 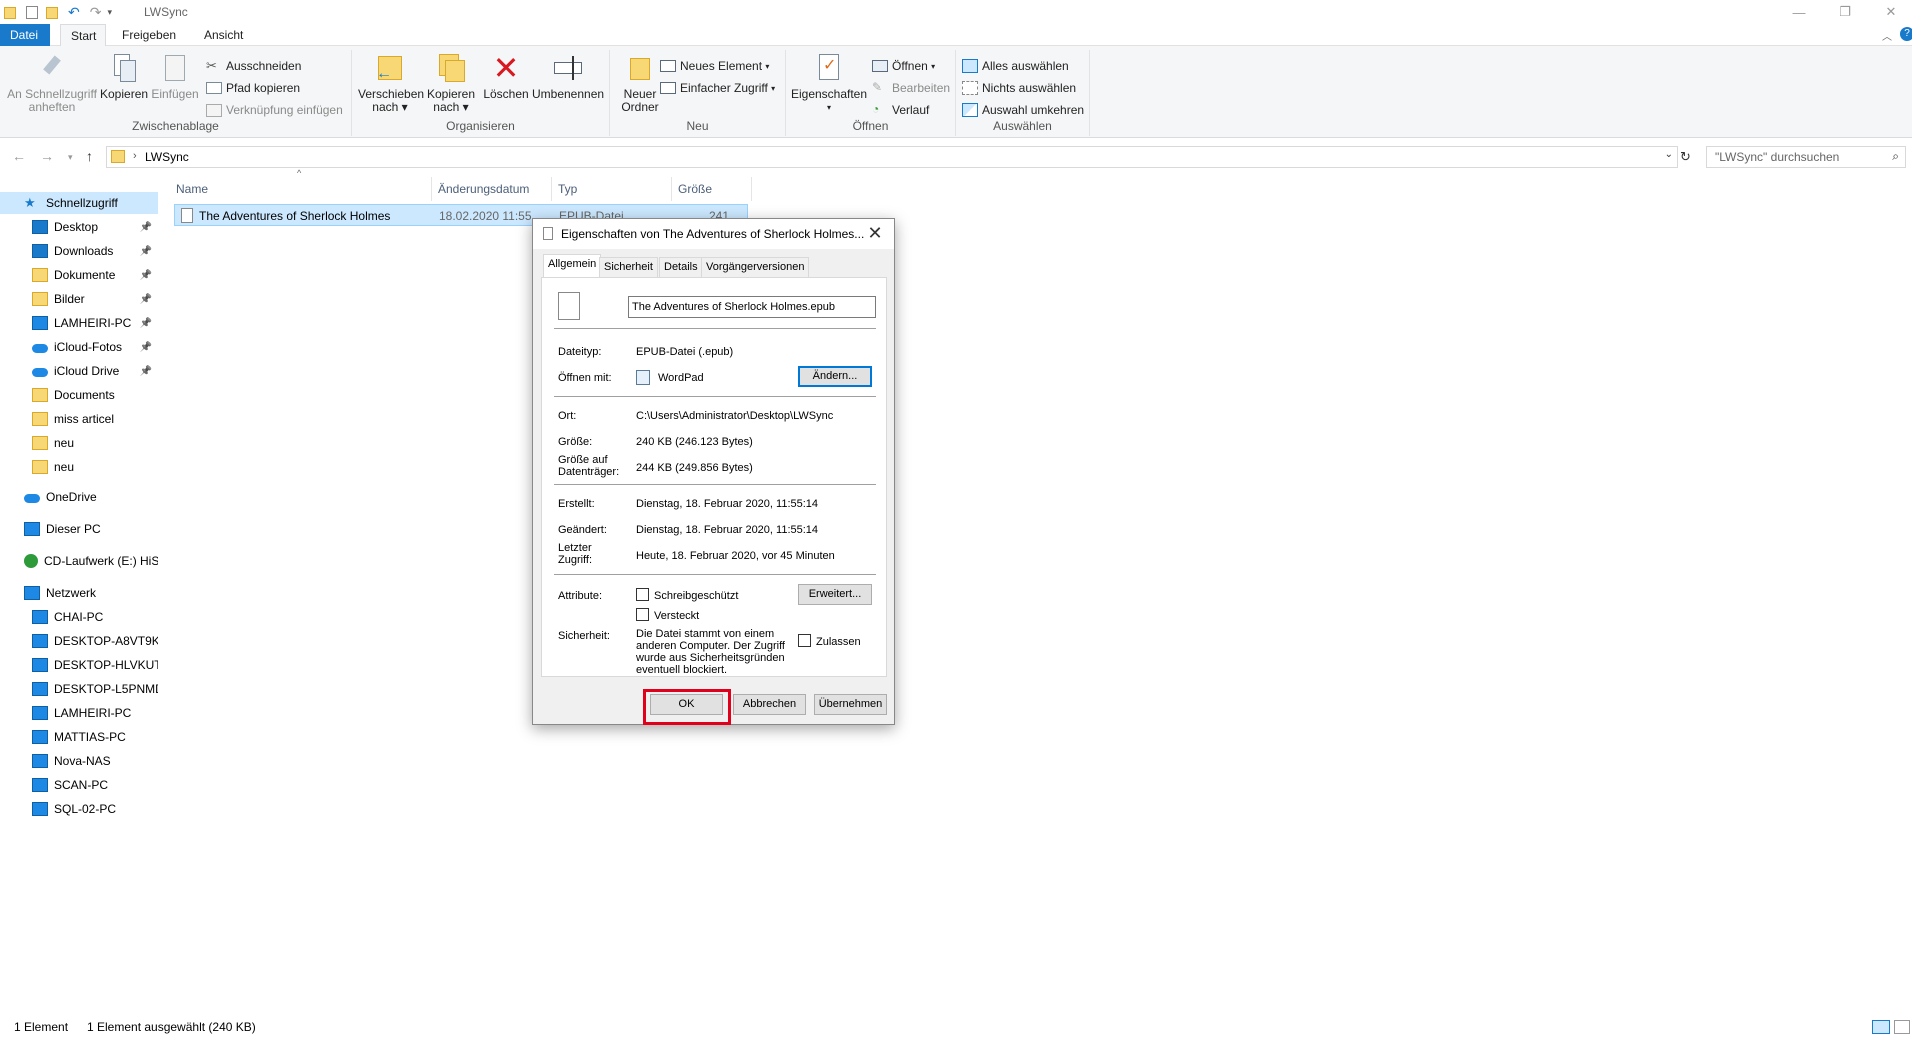 I want to click on nav-label: Documents, so click(x=84, y=395).